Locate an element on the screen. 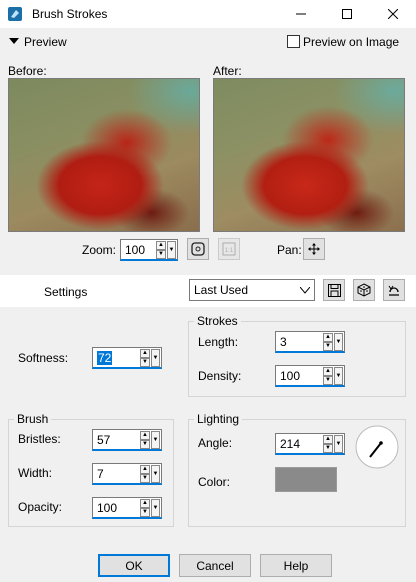  opacity-label: Opacity: is located at coordinates (40, 507).